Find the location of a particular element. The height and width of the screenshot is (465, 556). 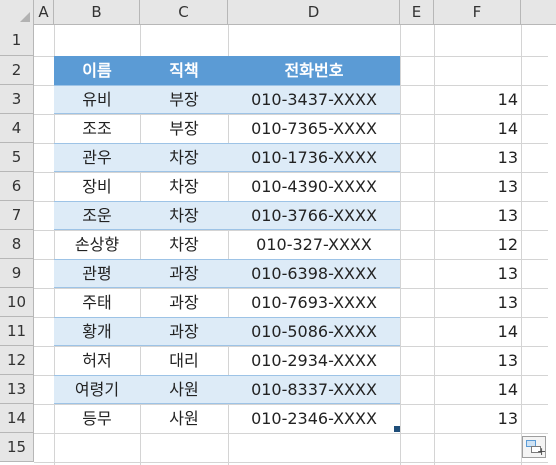

cell-name: 조조 is located at coordinates (97, 128).